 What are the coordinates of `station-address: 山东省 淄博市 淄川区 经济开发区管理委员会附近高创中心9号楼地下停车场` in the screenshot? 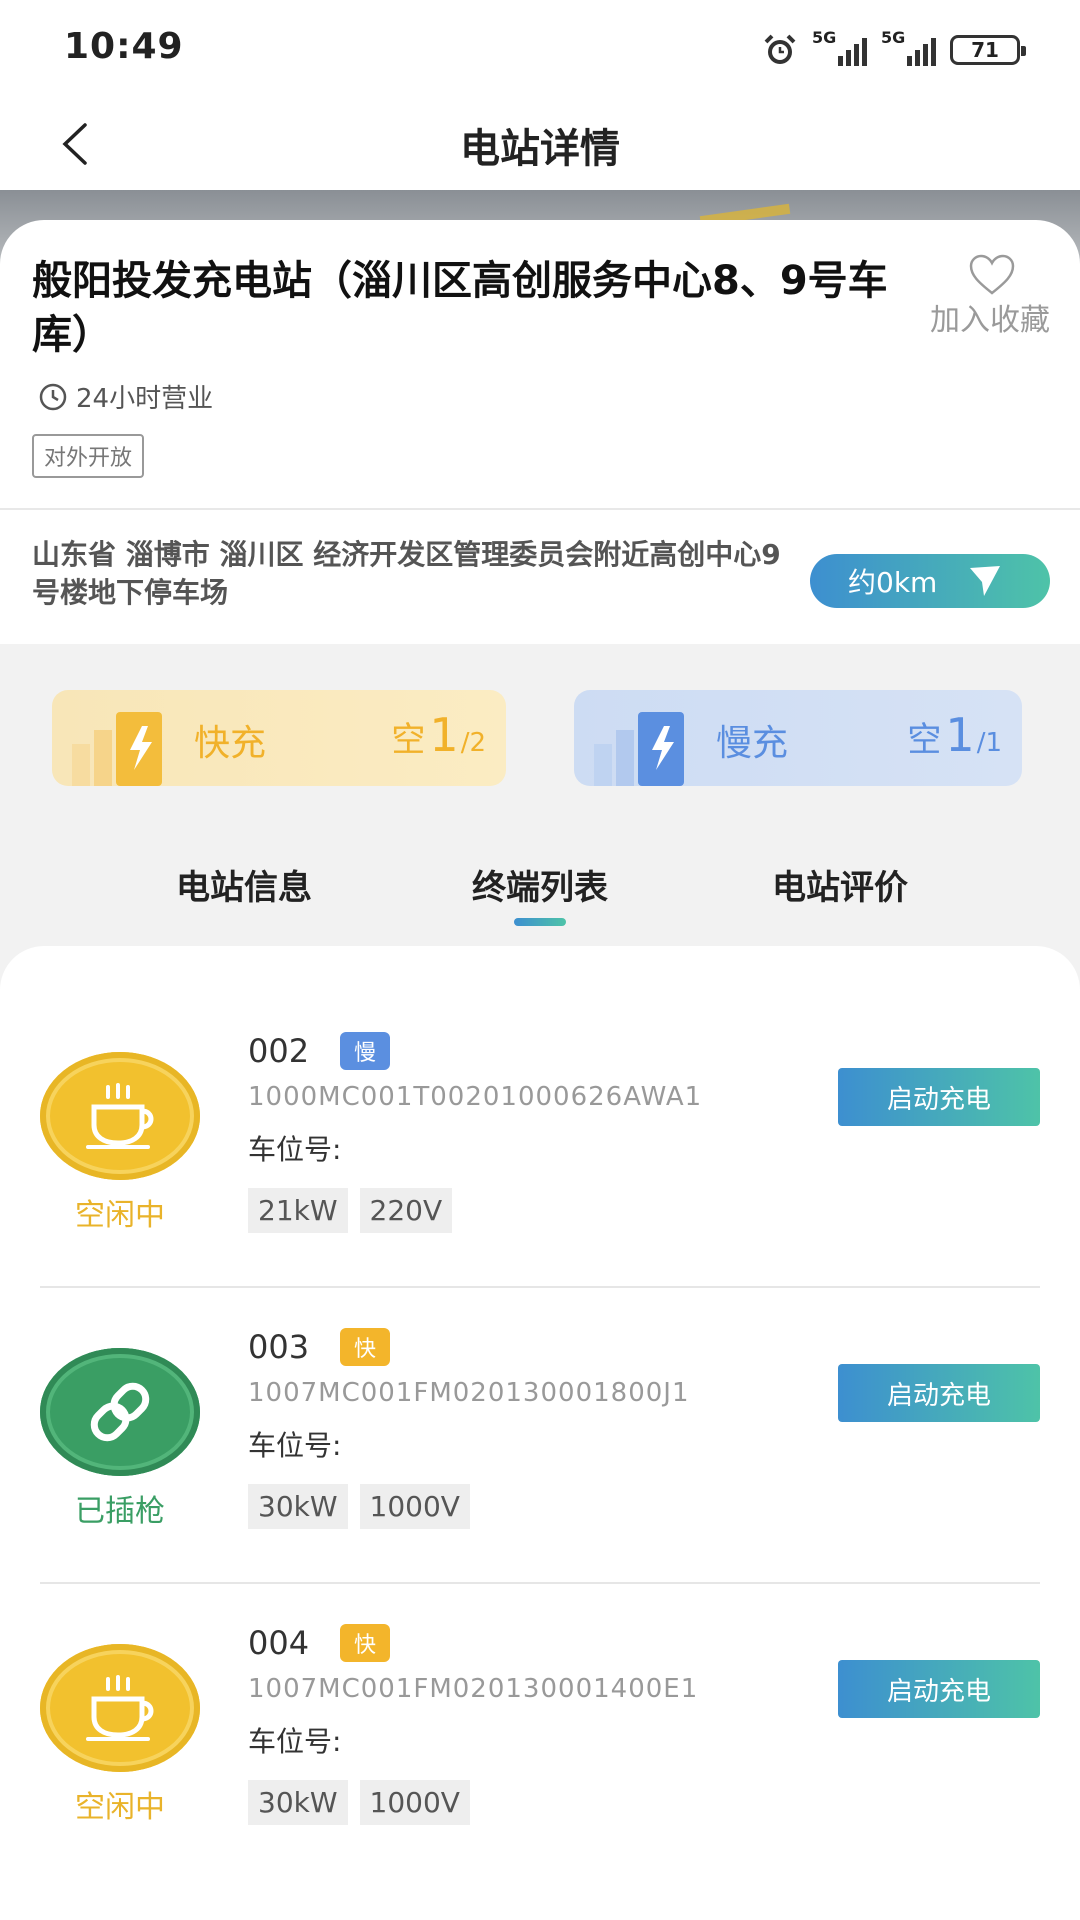 It's located at (406, 573).